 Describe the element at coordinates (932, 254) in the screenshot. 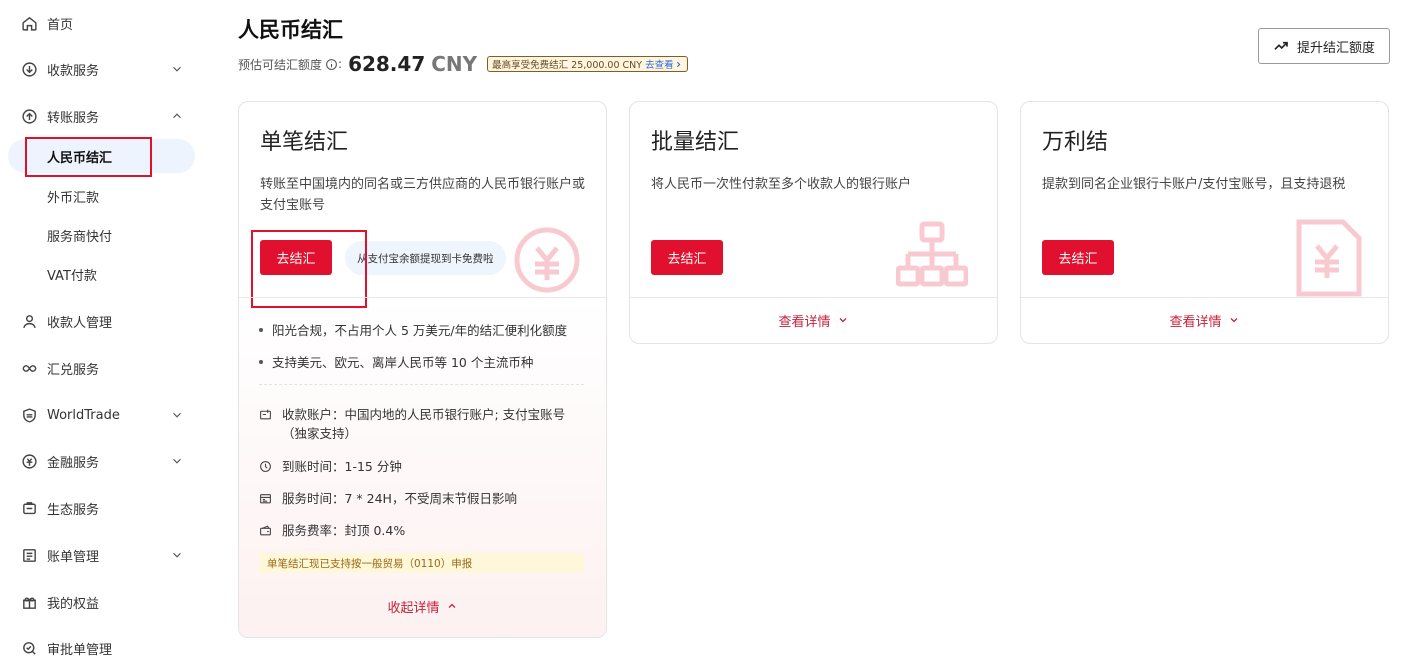

I see `org-chart-icon` at that location.